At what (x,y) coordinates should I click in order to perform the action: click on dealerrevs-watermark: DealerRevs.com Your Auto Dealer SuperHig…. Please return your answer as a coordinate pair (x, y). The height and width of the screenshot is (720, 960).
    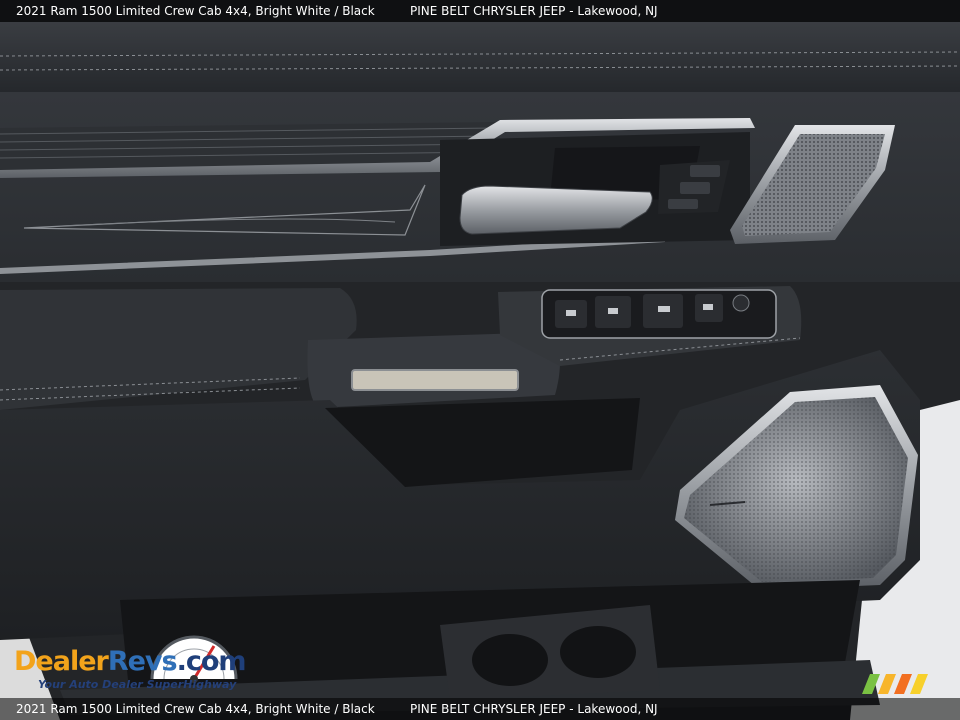
    Looking at the image, I should click on (142, 659).